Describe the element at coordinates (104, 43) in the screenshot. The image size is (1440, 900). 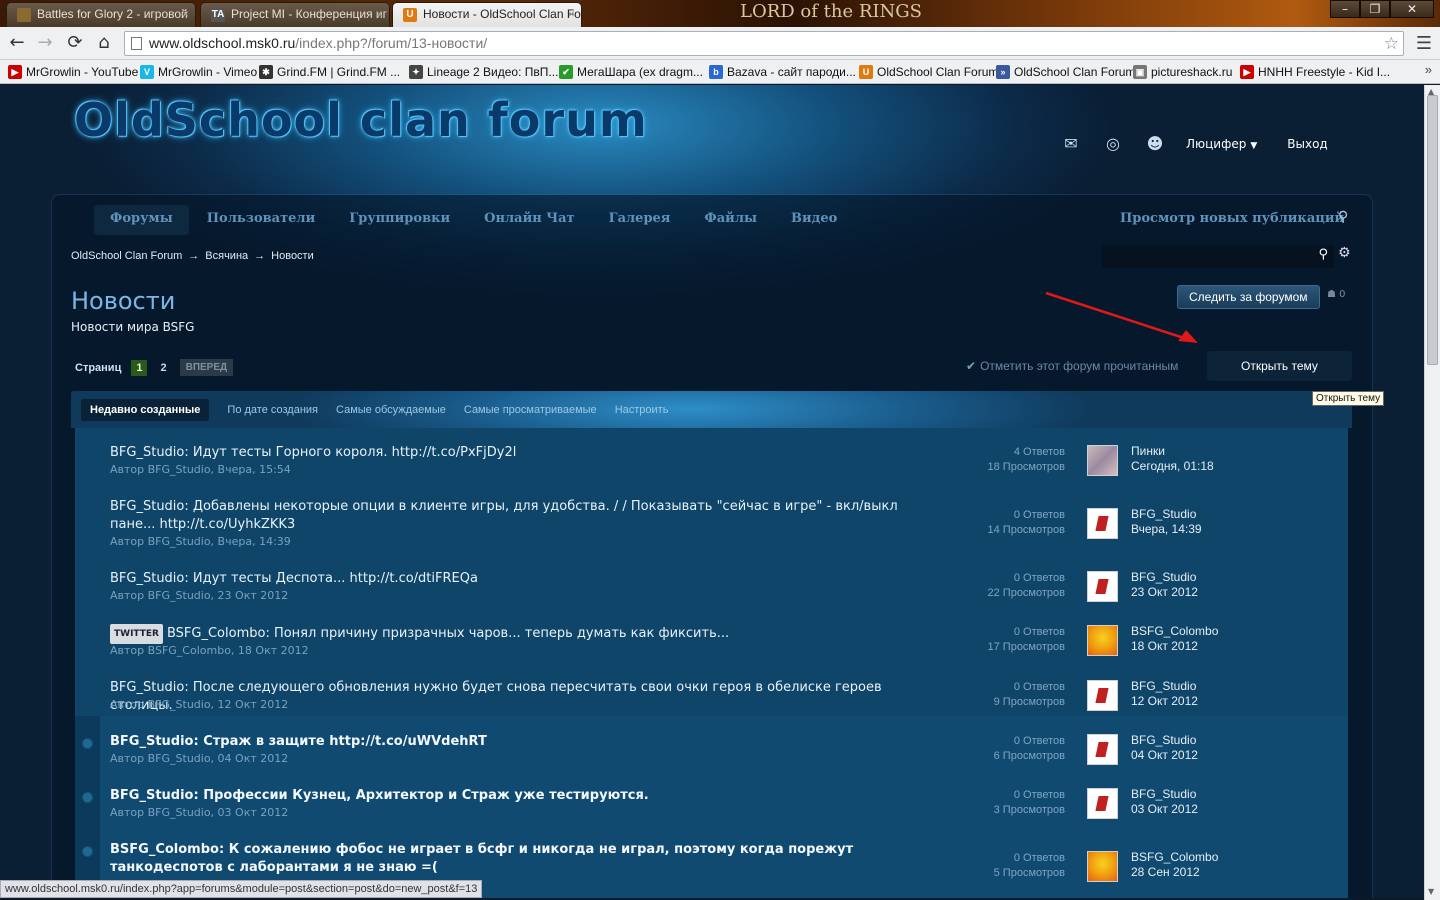
I see `home-icon: ⌂` at that location.